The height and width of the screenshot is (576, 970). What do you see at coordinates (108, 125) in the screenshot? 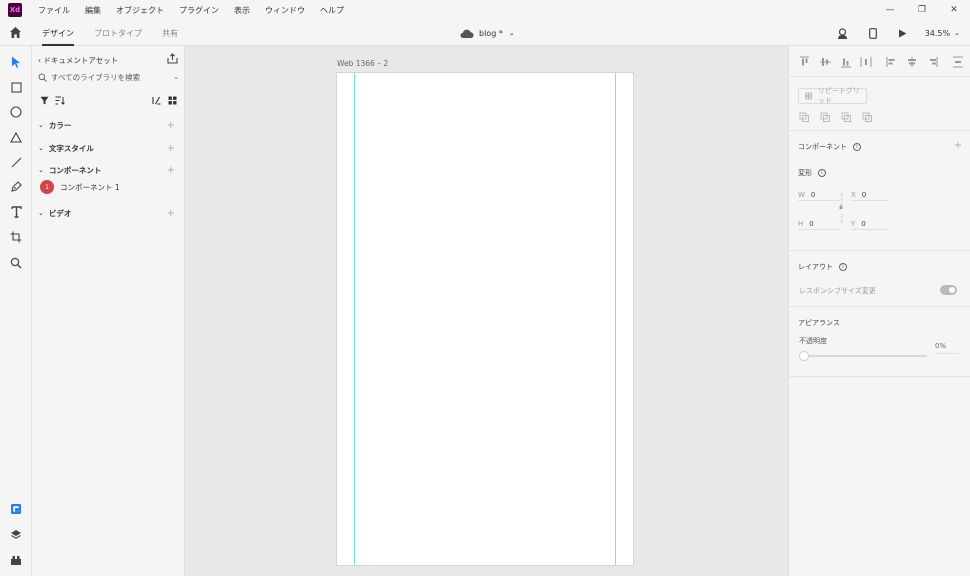
I see `section-colors: ⌄ カラー +` at bounding box center [108, 125].